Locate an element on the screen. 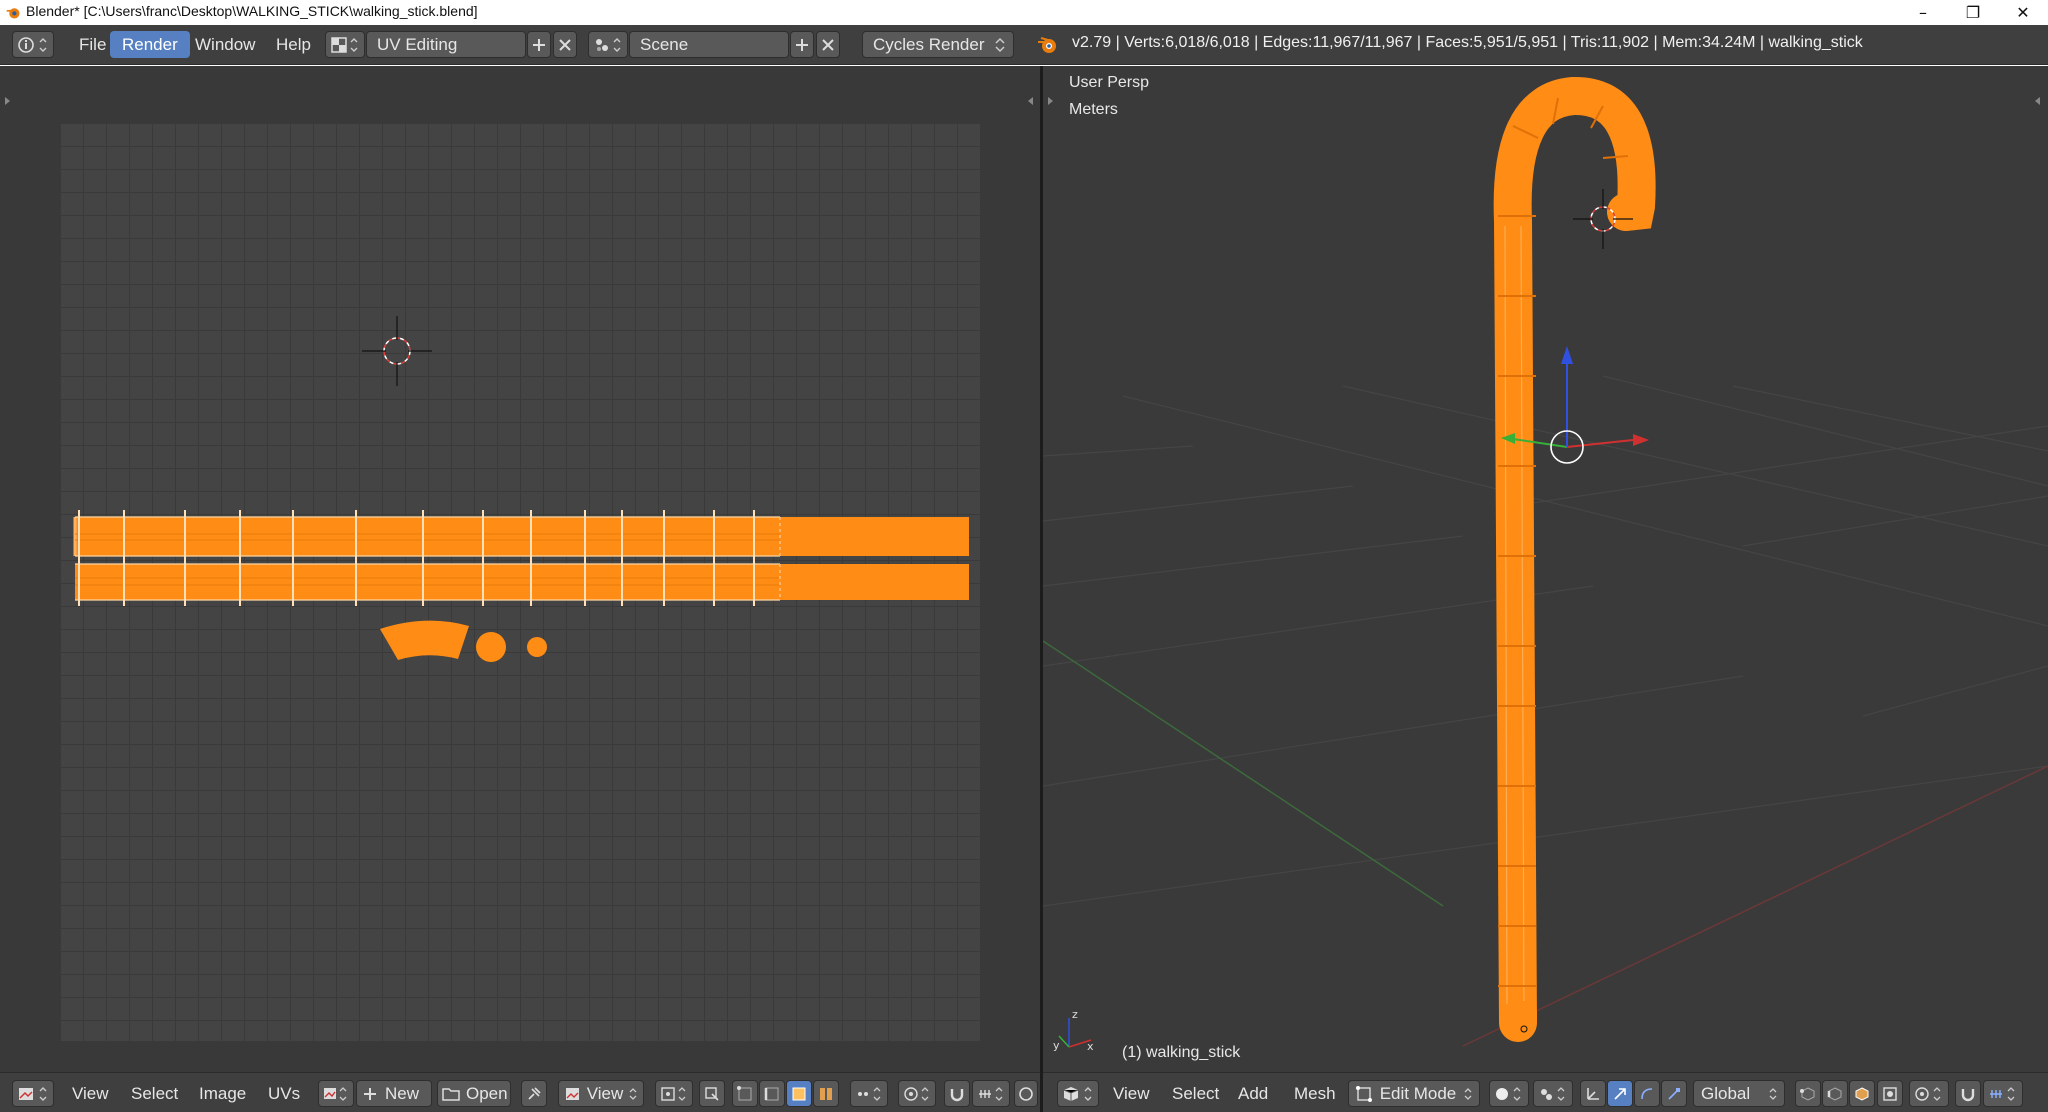  view3d-menu-add: Add is located at coordinates (1253, 1093).